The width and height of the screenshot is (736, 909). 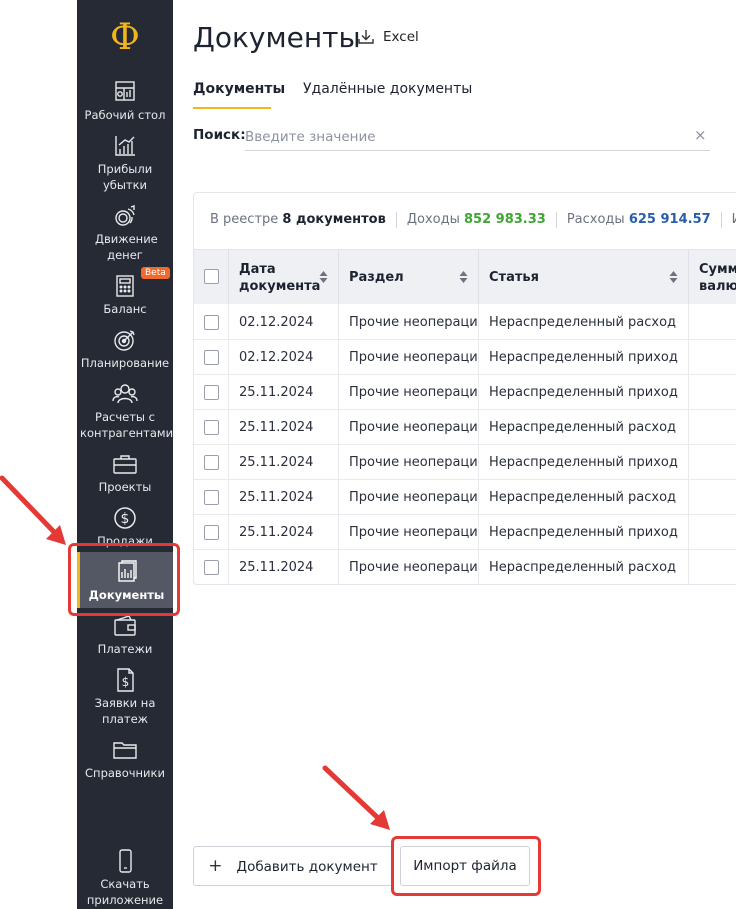 I want to click on select-all-checkbox, so click(x=211, y=276).